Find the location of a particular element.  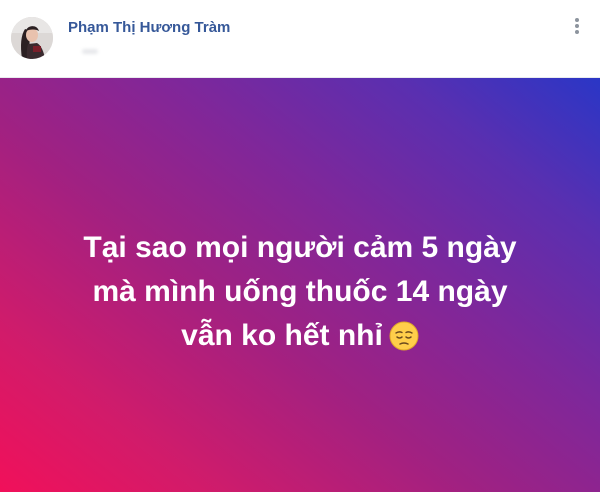

avatar-photo is located at coordinates (32, 38).